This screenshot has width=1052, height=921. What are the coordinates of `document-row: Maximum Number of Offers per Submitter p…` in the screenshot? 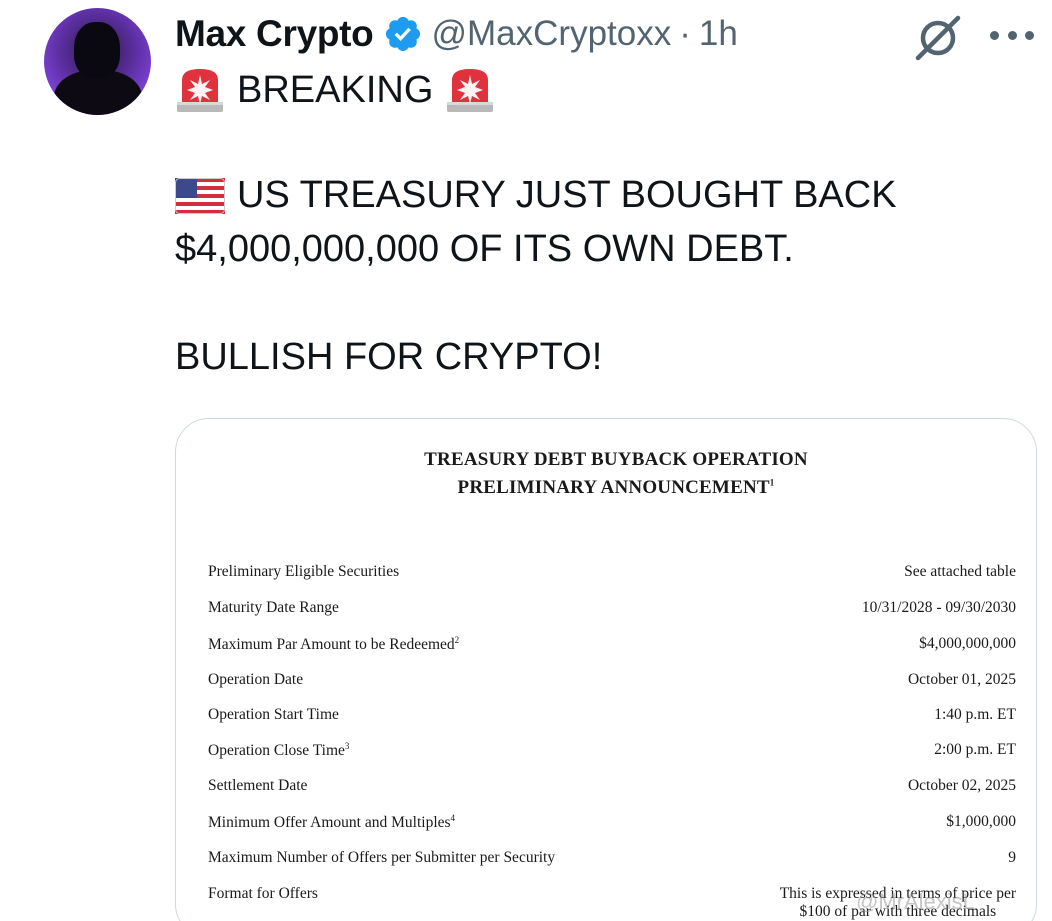 It's located at (612, 857).